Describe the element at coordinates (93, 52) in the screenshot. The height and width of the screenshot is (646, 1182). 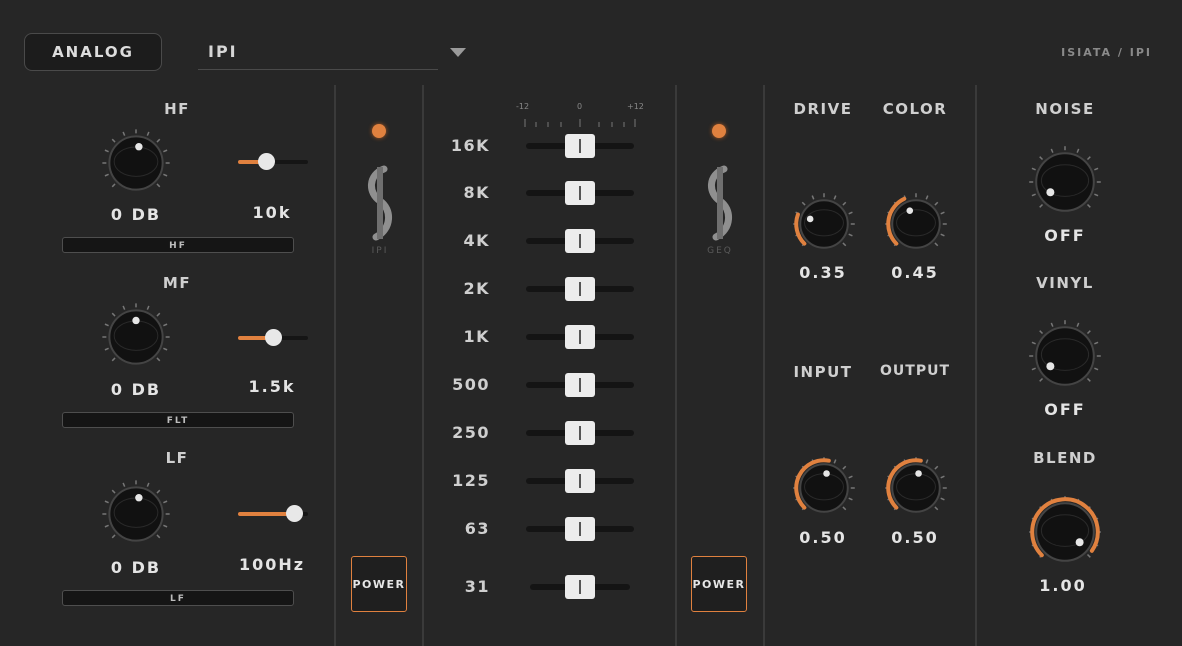
I see `analog-mode-button: ANALOG` at that location.